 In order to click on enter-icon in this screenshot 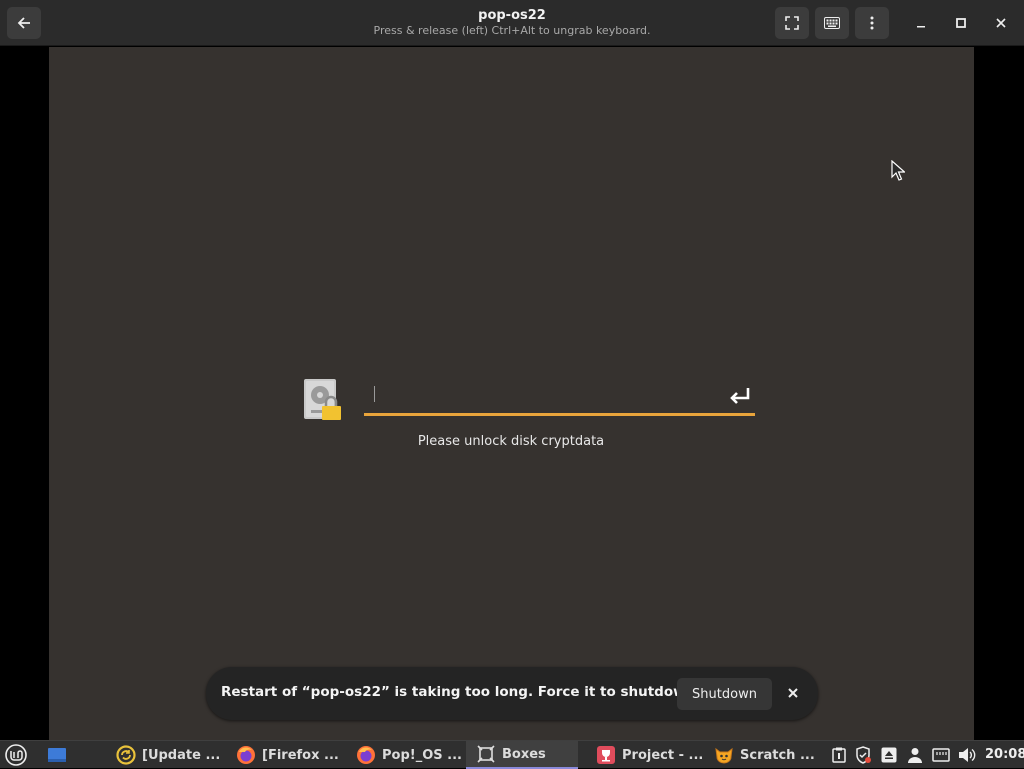, I will do `click(740, 396)`.